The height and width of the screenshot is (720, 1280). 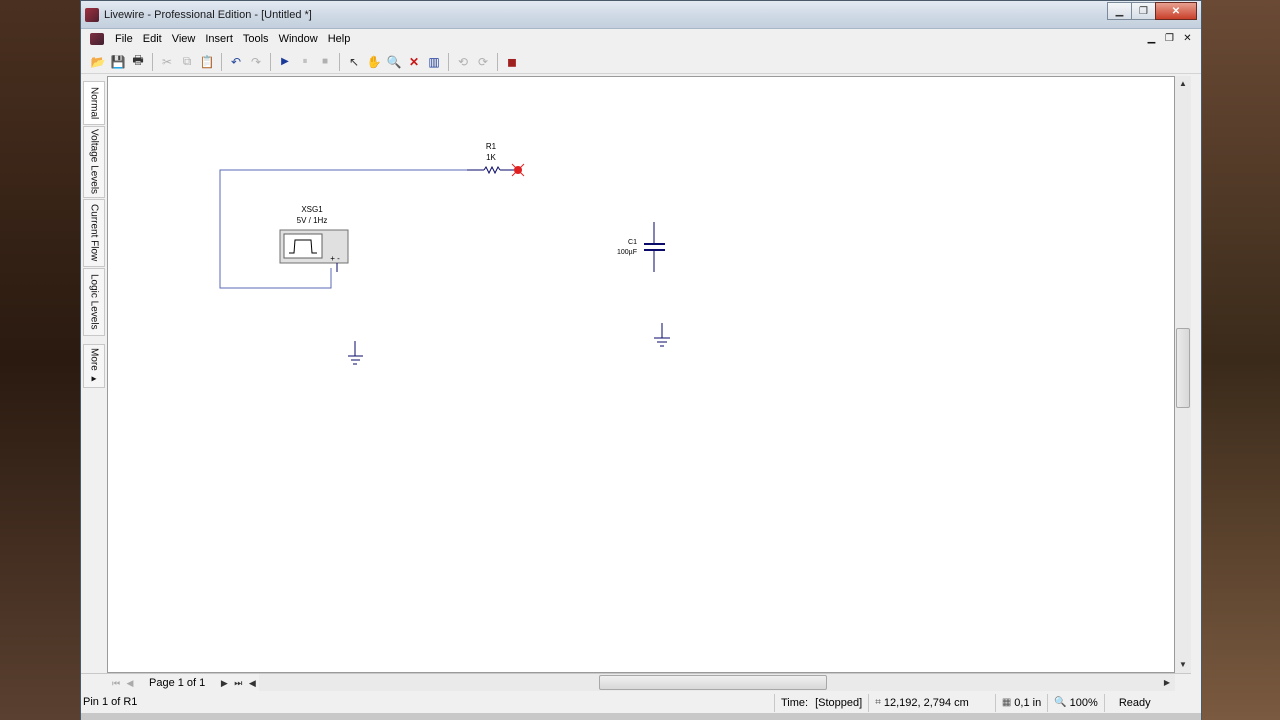 What do you see at coordinates (116, 683) in the screenshot?
I see `first-page-button: ⏮` at bounding box center [116, 683].